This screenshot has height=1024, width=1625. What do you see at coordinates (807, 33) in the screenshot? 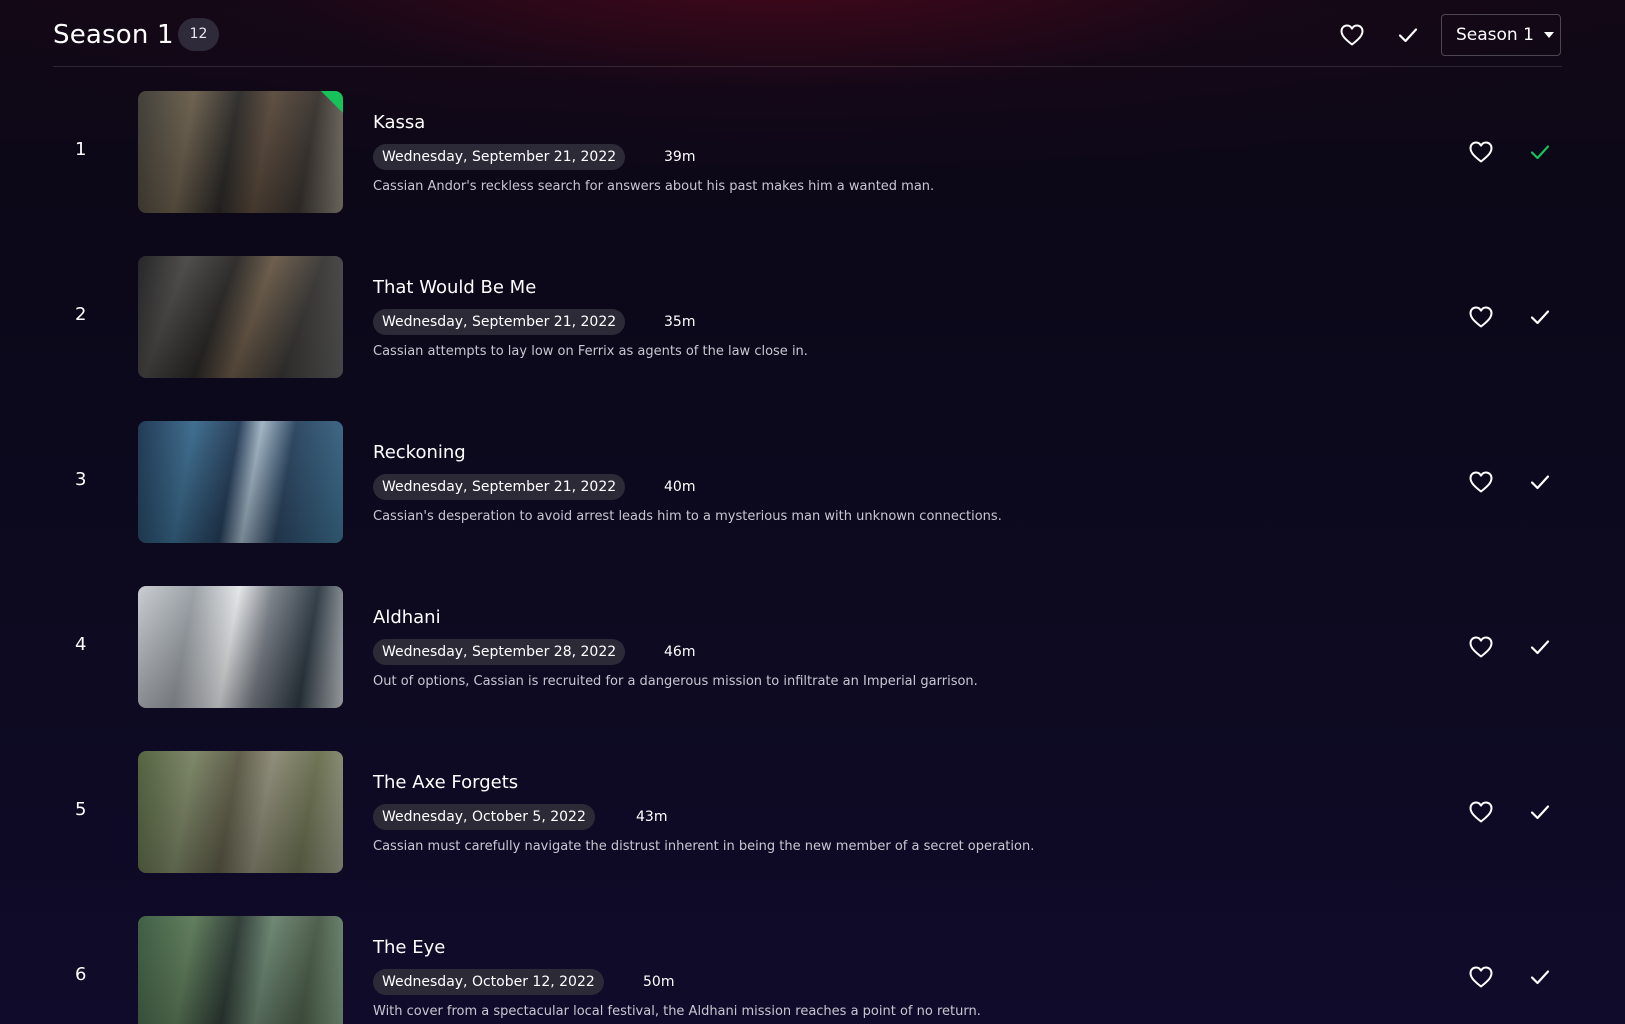
I see `season-header: Season 1 12 Season 1` at bounding box center [807, 33].